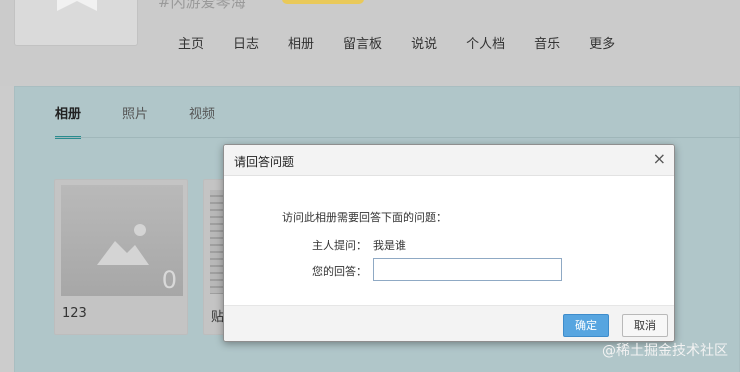 The width and height of the screenshot is (740, 372). I want to click on tab-albums: 相册, so click(68, 121).